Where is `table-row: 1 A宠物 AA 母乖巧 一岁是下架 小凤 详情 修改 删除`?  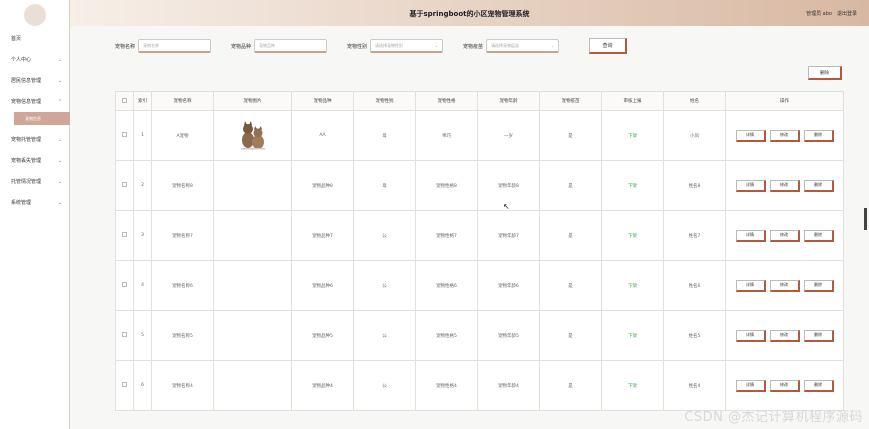
table-row: 1 A宠物 AA 母乖巧 一岁是下架 小凤 详情 修改 删除 is located at coordinates (479, 135).